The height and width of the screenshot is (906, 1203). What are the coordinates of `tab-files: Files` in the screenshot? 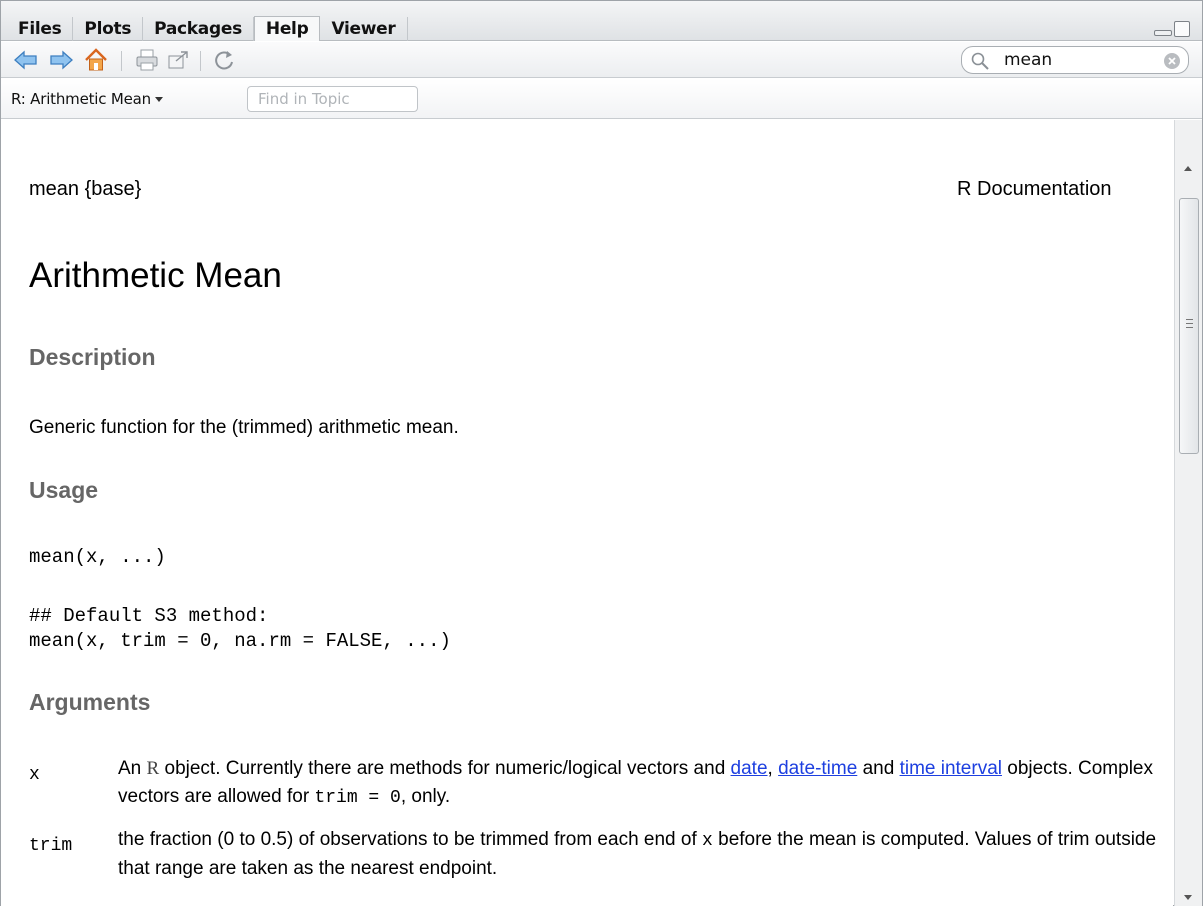 It's located at (43, 29).